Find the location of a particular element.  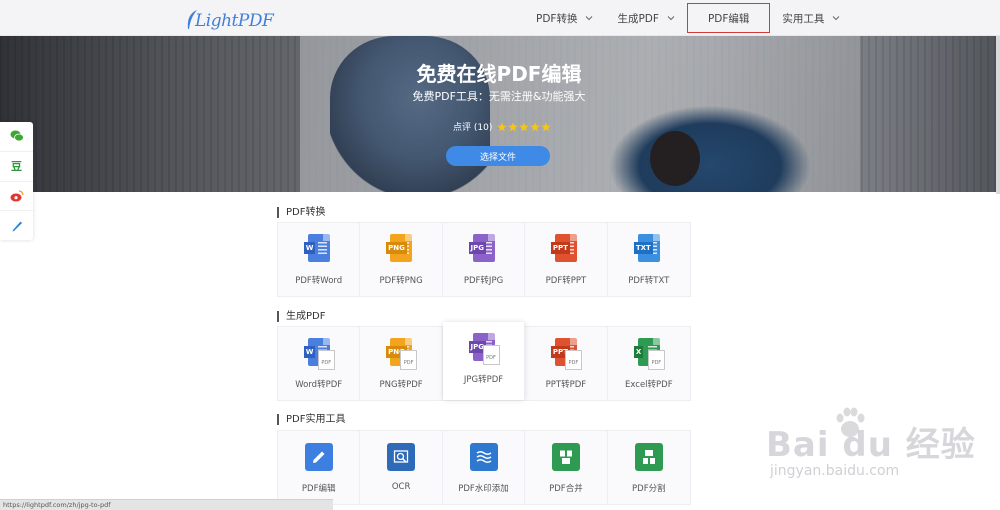

nav-create-pdf: 生成PDF is located at coordinates (645, 18).